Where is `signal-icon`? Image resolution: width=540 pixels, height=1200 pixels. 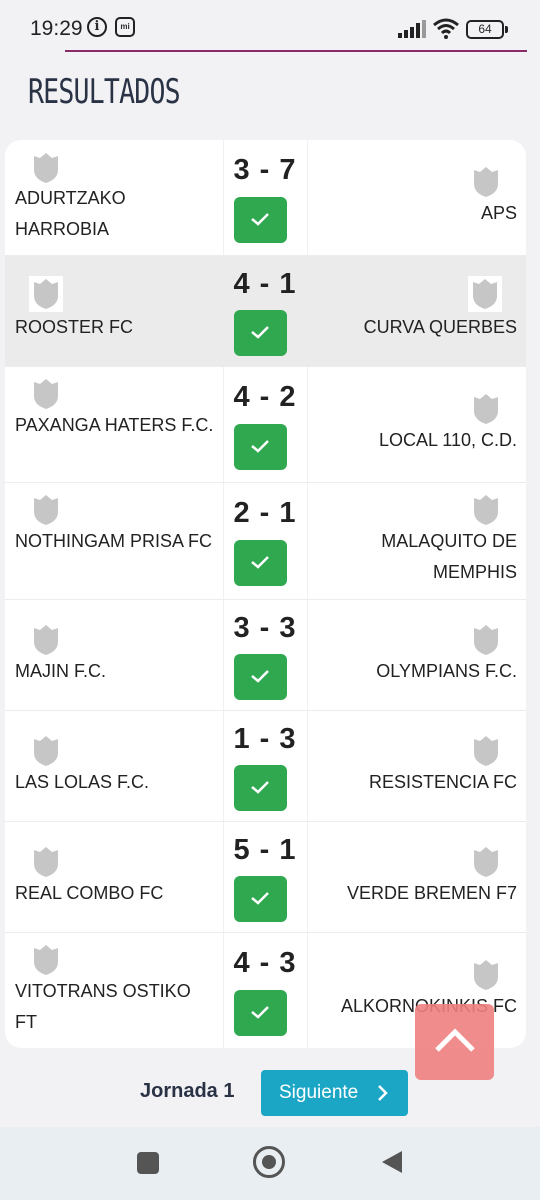 signal-icon is located at coordinates (412, 29).